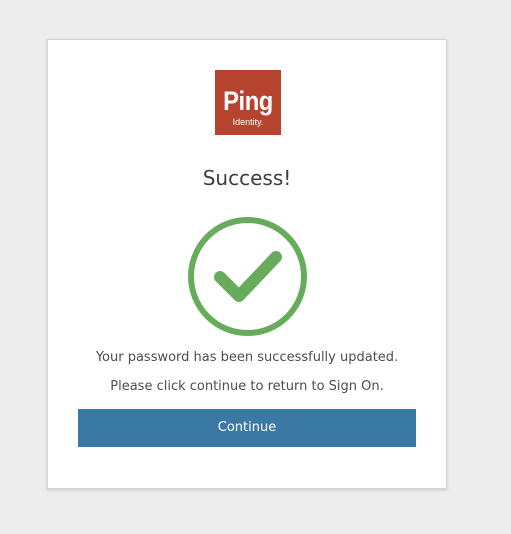 This screenshot has width=511, height=534. What do you see at coordinates (248, 122) in the screenshot?
I see `logo-subtext: Identity.` at bounding box center [248, 122].